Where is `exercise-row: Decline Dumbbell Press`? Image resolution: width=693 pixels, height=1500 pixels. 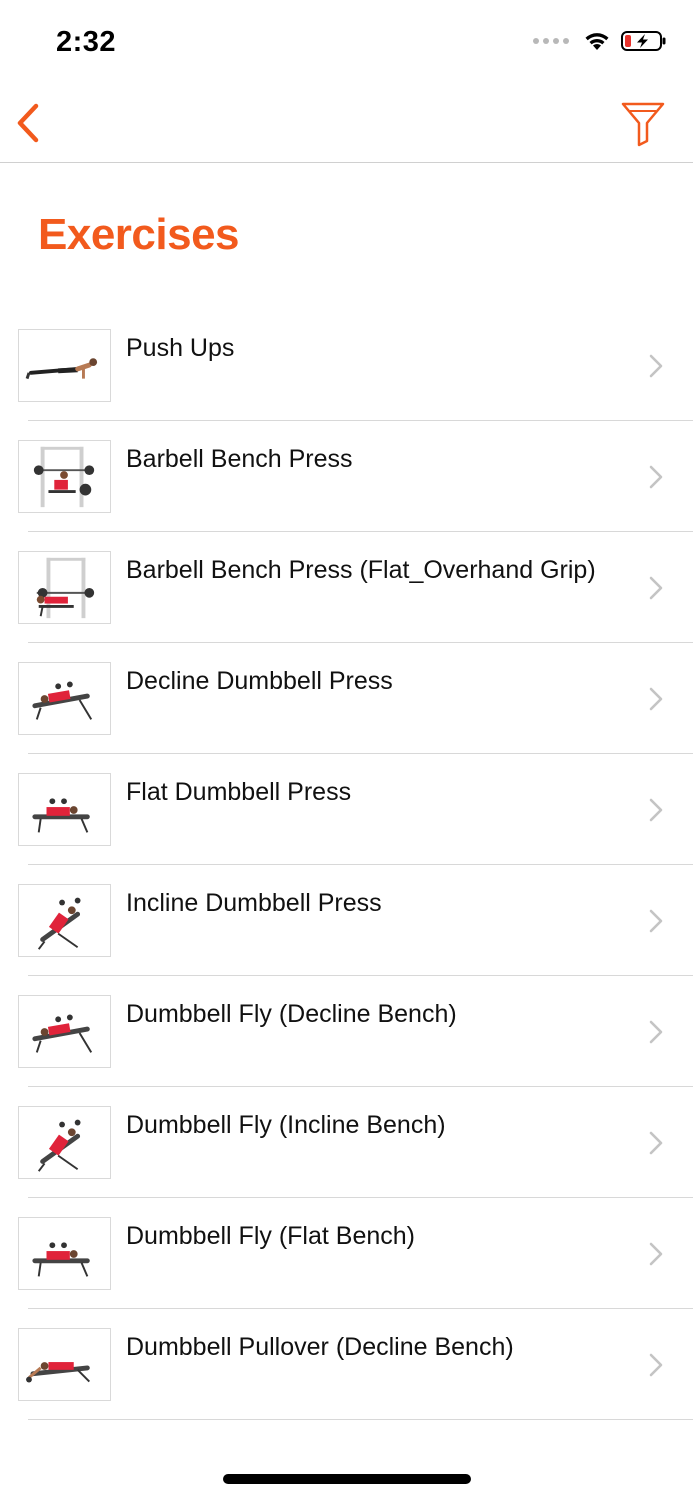
exercise-row: Decline Dumbbell Press is located at coordinates (346, 698).